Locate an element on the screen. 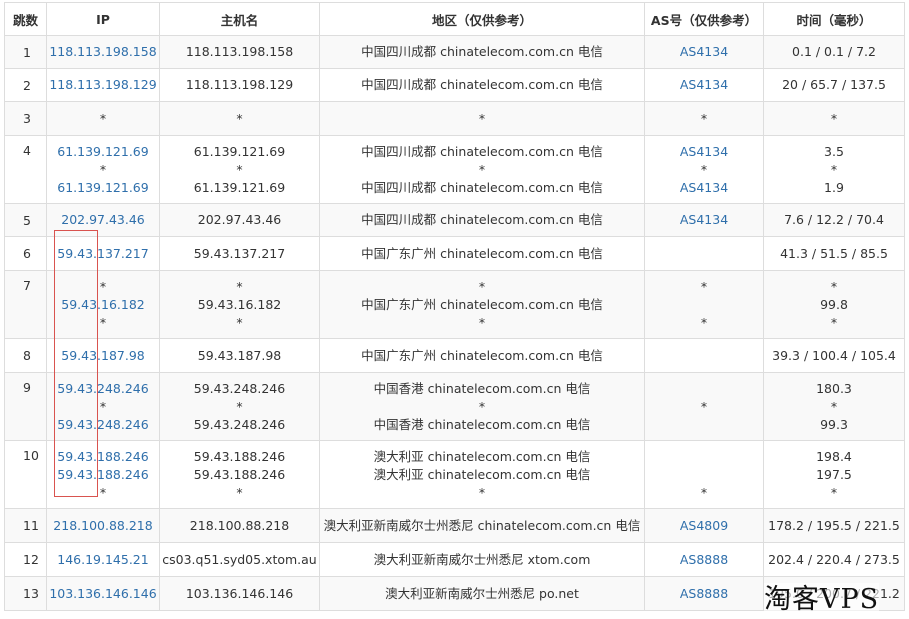 The image size is (909, 619). hop-cell: 5 is located at coordinates (25, 220).